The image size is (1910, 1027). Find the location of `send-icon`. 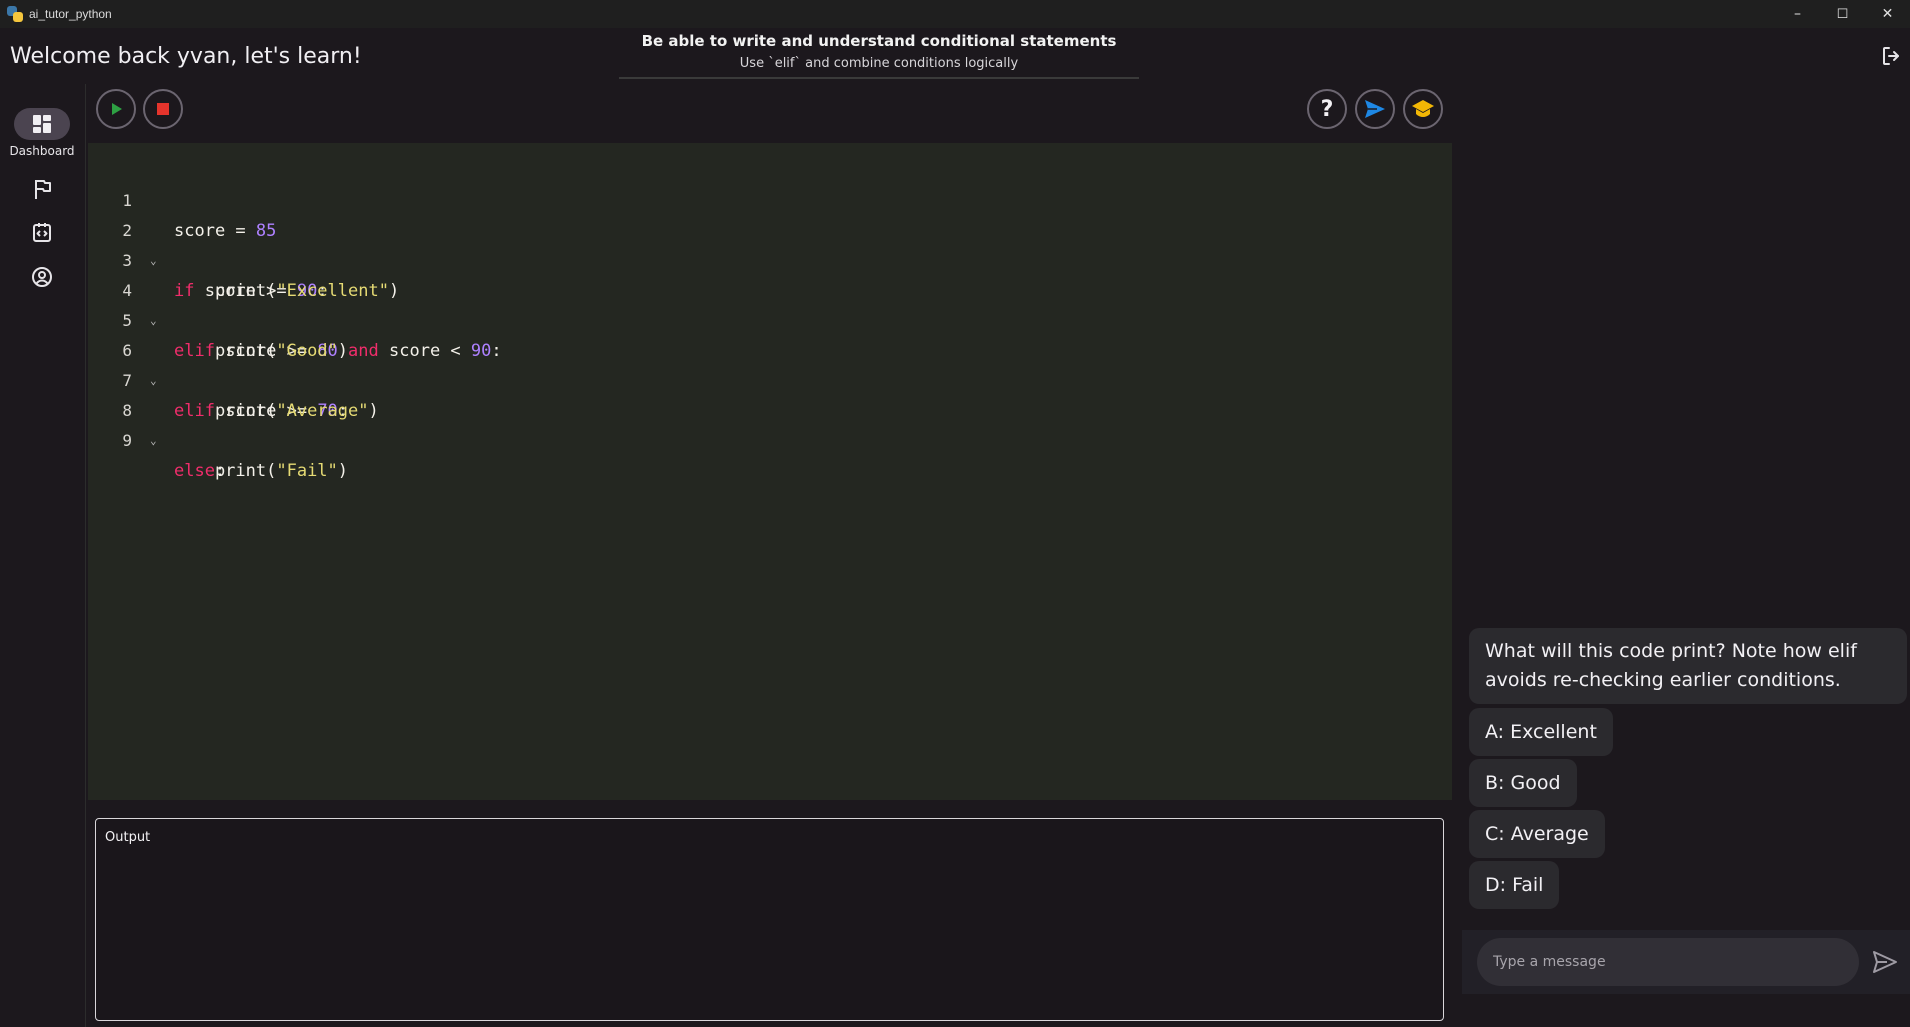

send-icon is located at coordinates (1375, 109).